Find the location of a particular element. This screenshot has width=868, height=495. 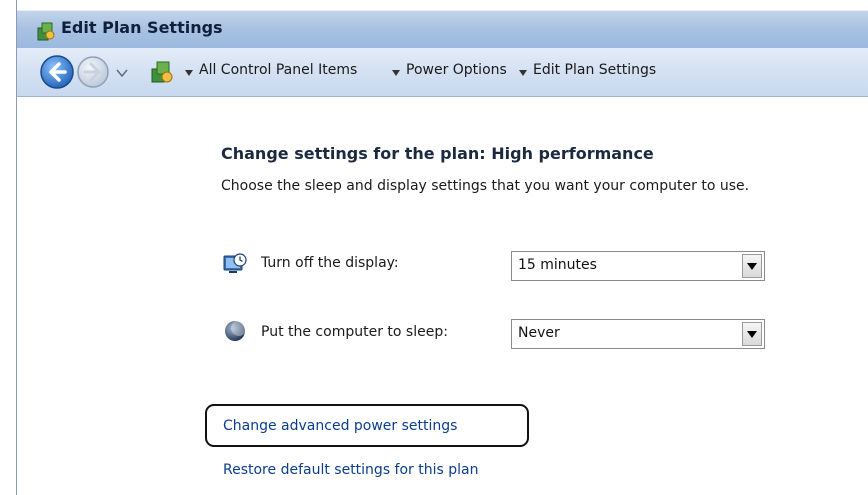

title-bar: Edit Plan Settings is located at coordinates (442, 29).